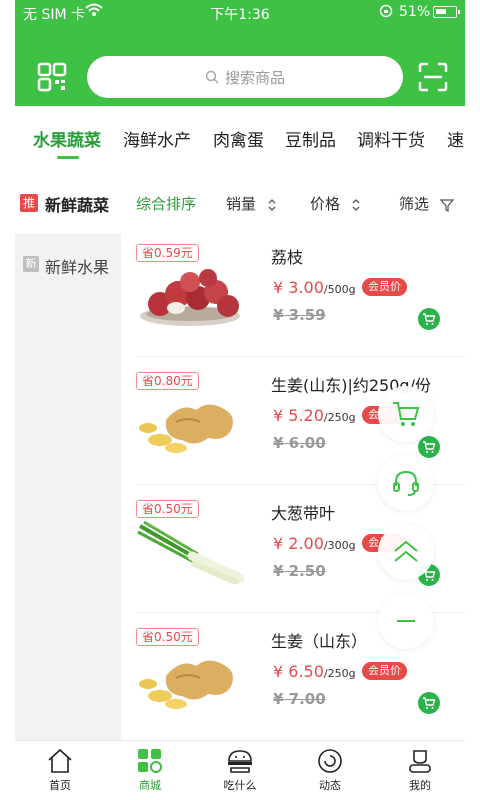  What do you see at coordinates (150, 761) in the screenshot?
I see `mall-icon` at bounding box center [150, 761].